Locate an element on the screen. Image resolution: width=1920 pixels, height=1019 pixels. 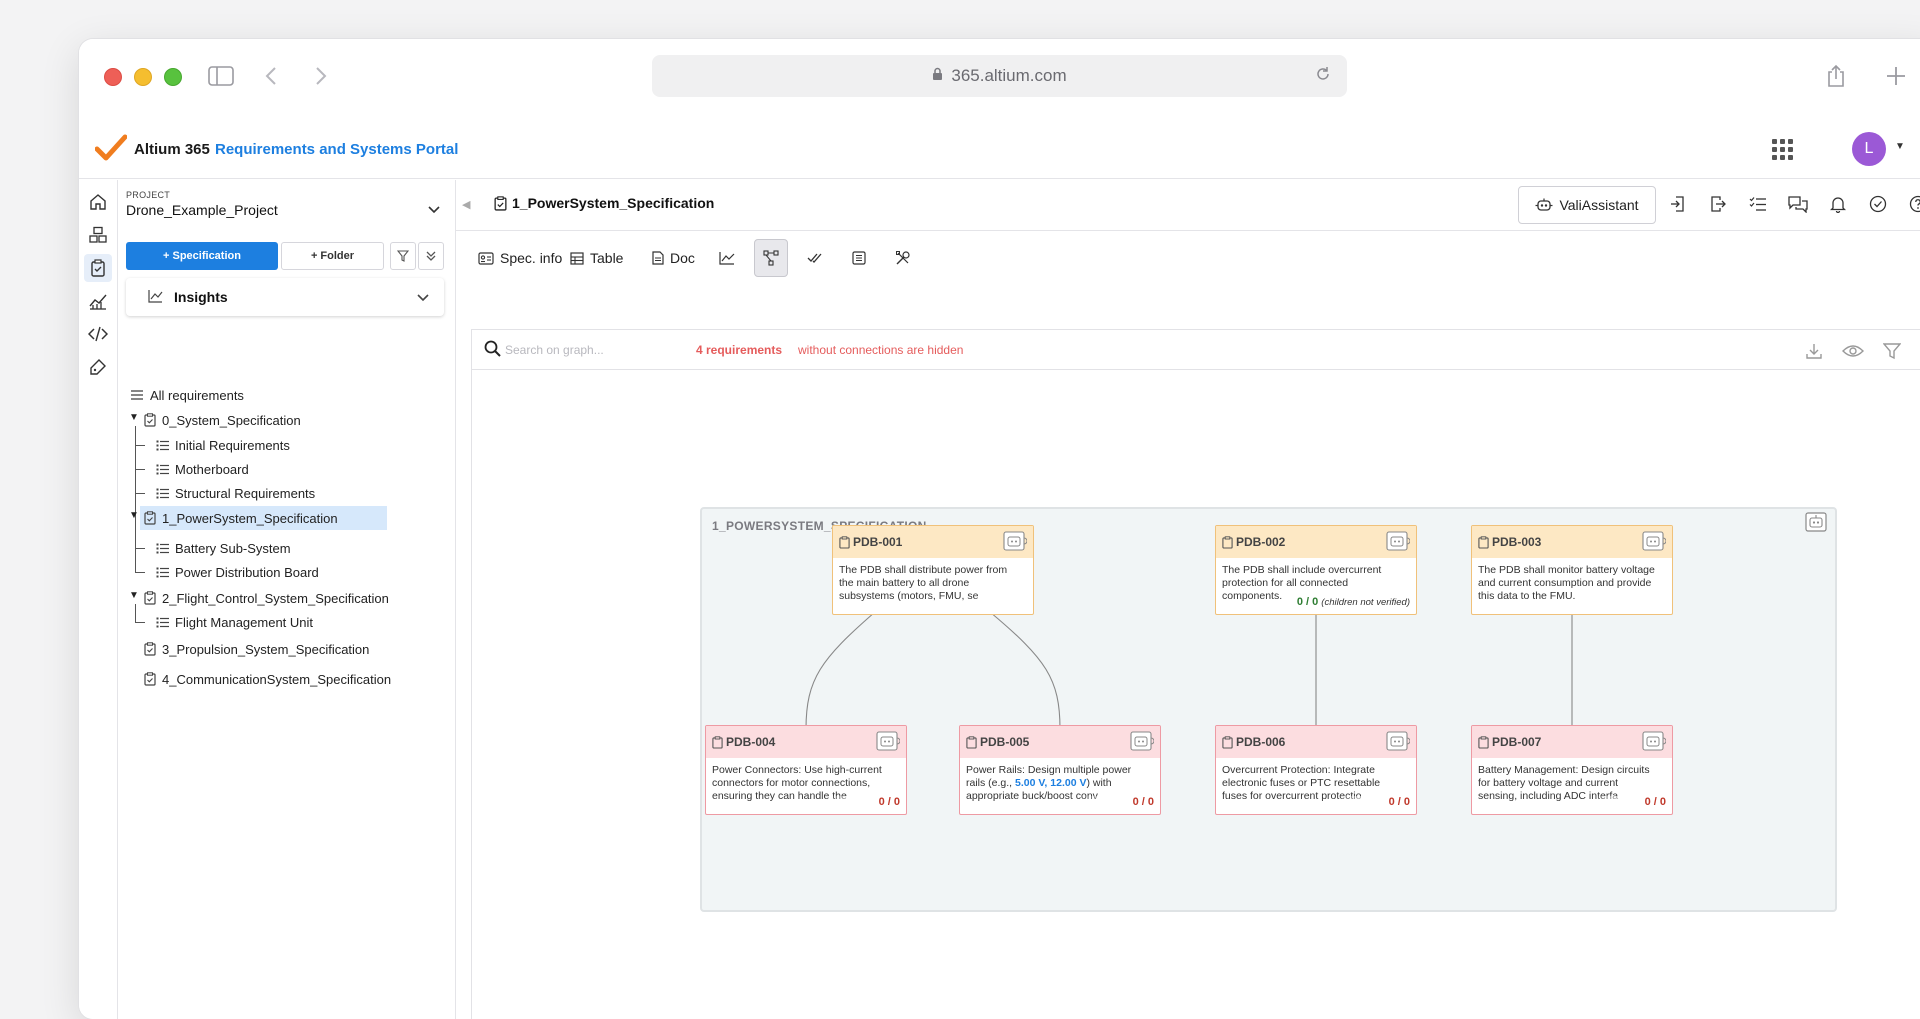
node-header: PDB-006 is located at coordinates (1316, 742).